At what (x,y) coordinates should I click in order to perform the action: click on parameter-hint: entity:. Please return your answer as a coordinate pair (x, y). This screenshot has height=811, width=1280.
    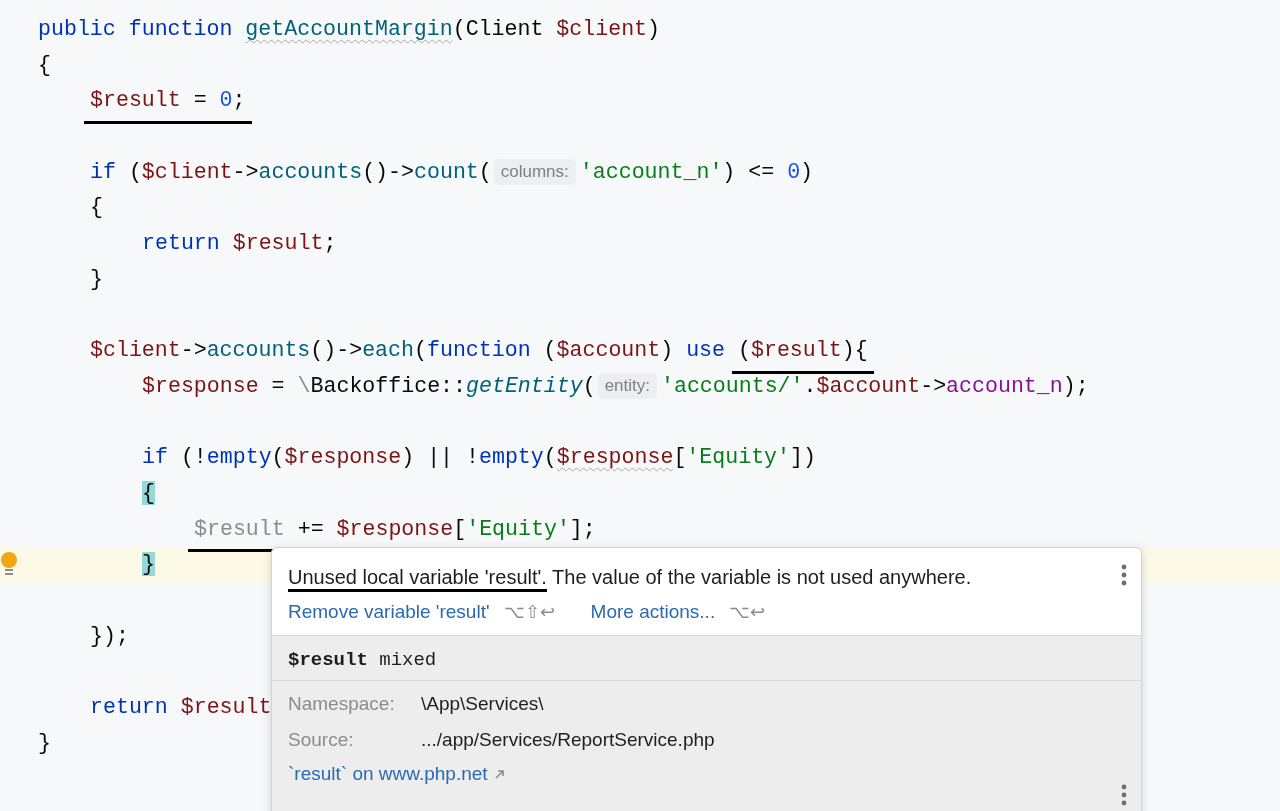
    Looking at the image, I should click on (627, 385).